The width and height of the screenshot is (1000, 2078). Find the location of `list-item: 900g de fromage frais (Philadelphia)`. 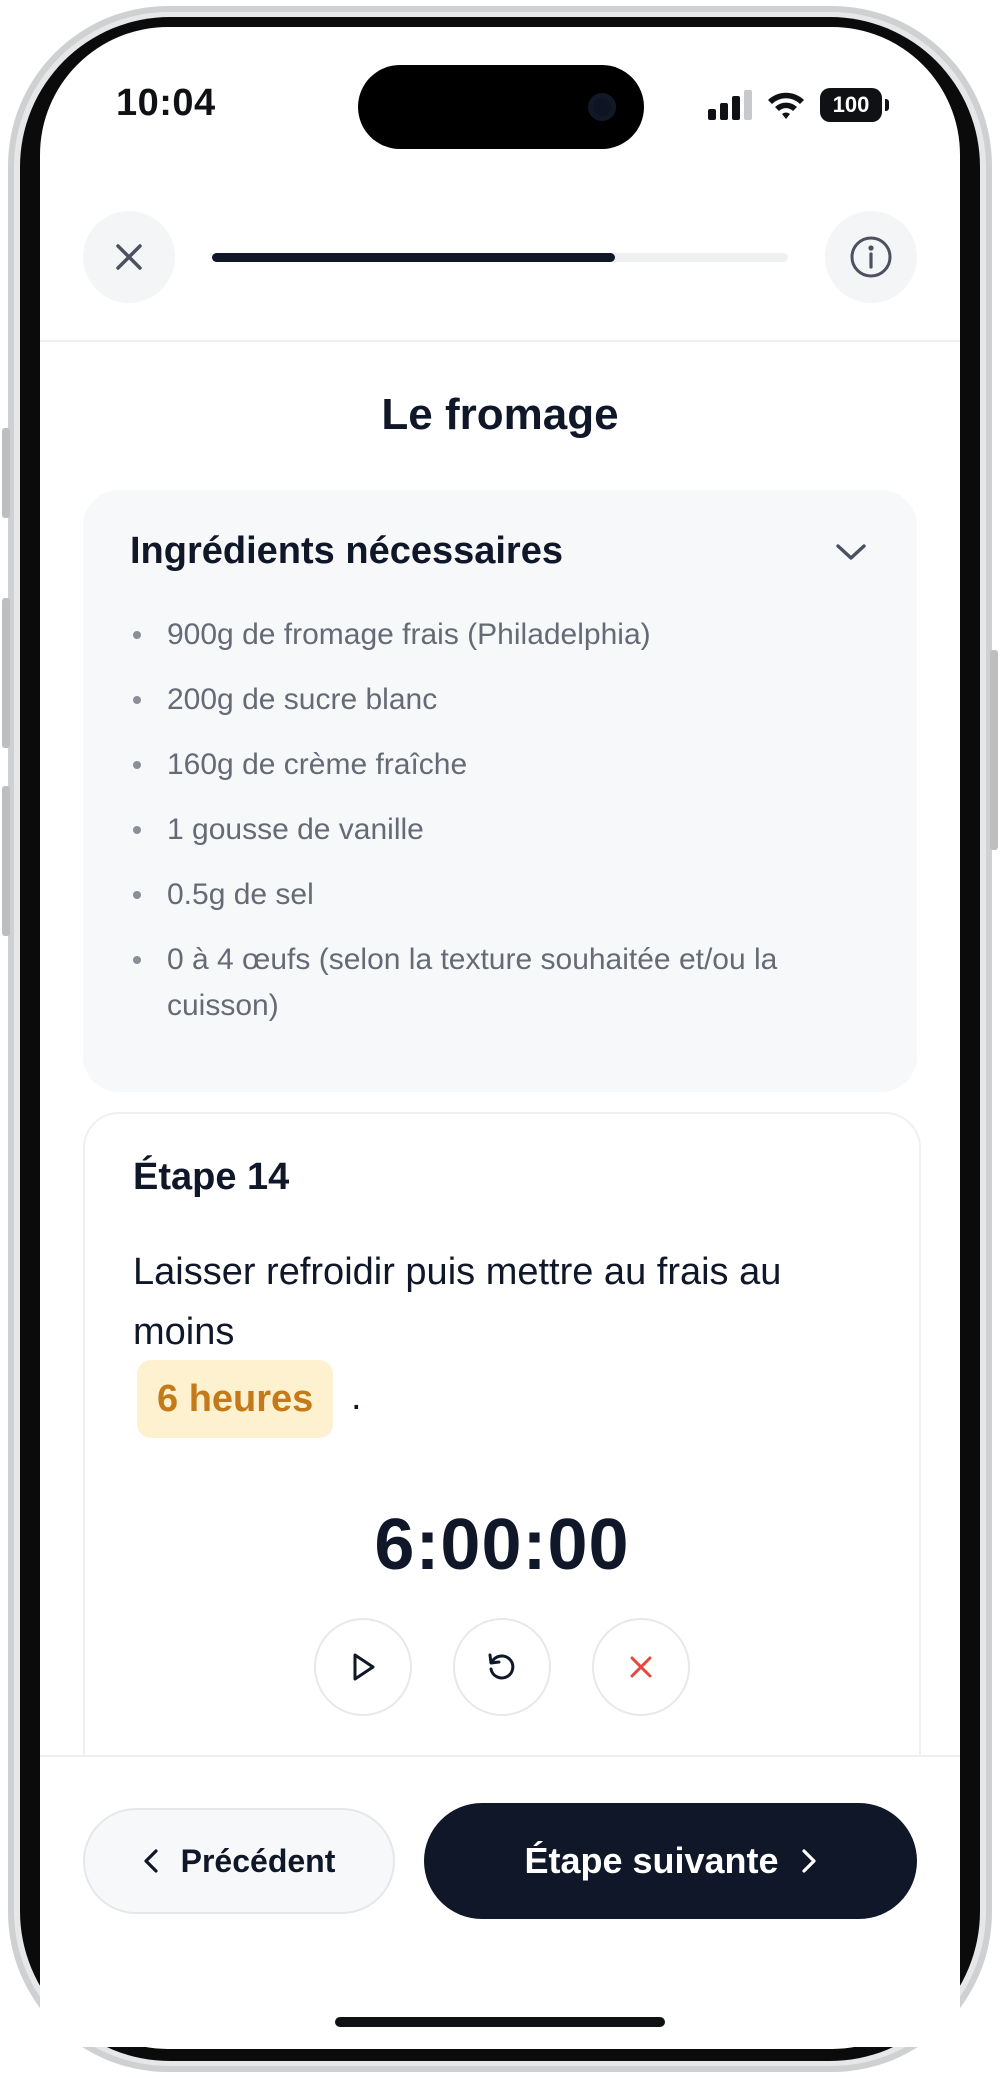

list-item: 900g de fromage frais (Philadelphia) is located at coordinates (500, 635).